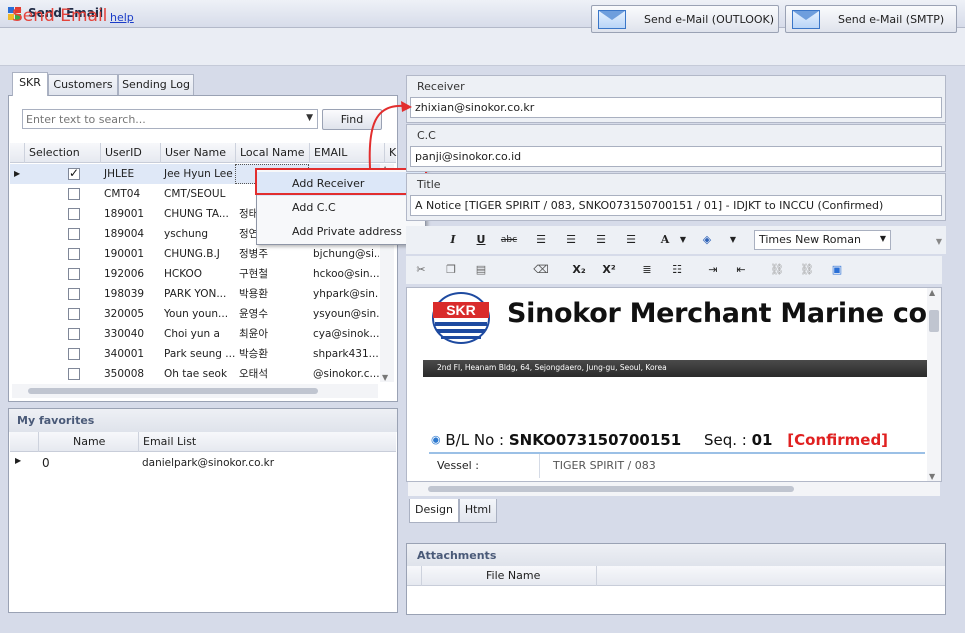  What do you see at coordinates (579, 270) in the screenshot?
I see `subscript-icon: X₂` at bounding box center [579, 270].